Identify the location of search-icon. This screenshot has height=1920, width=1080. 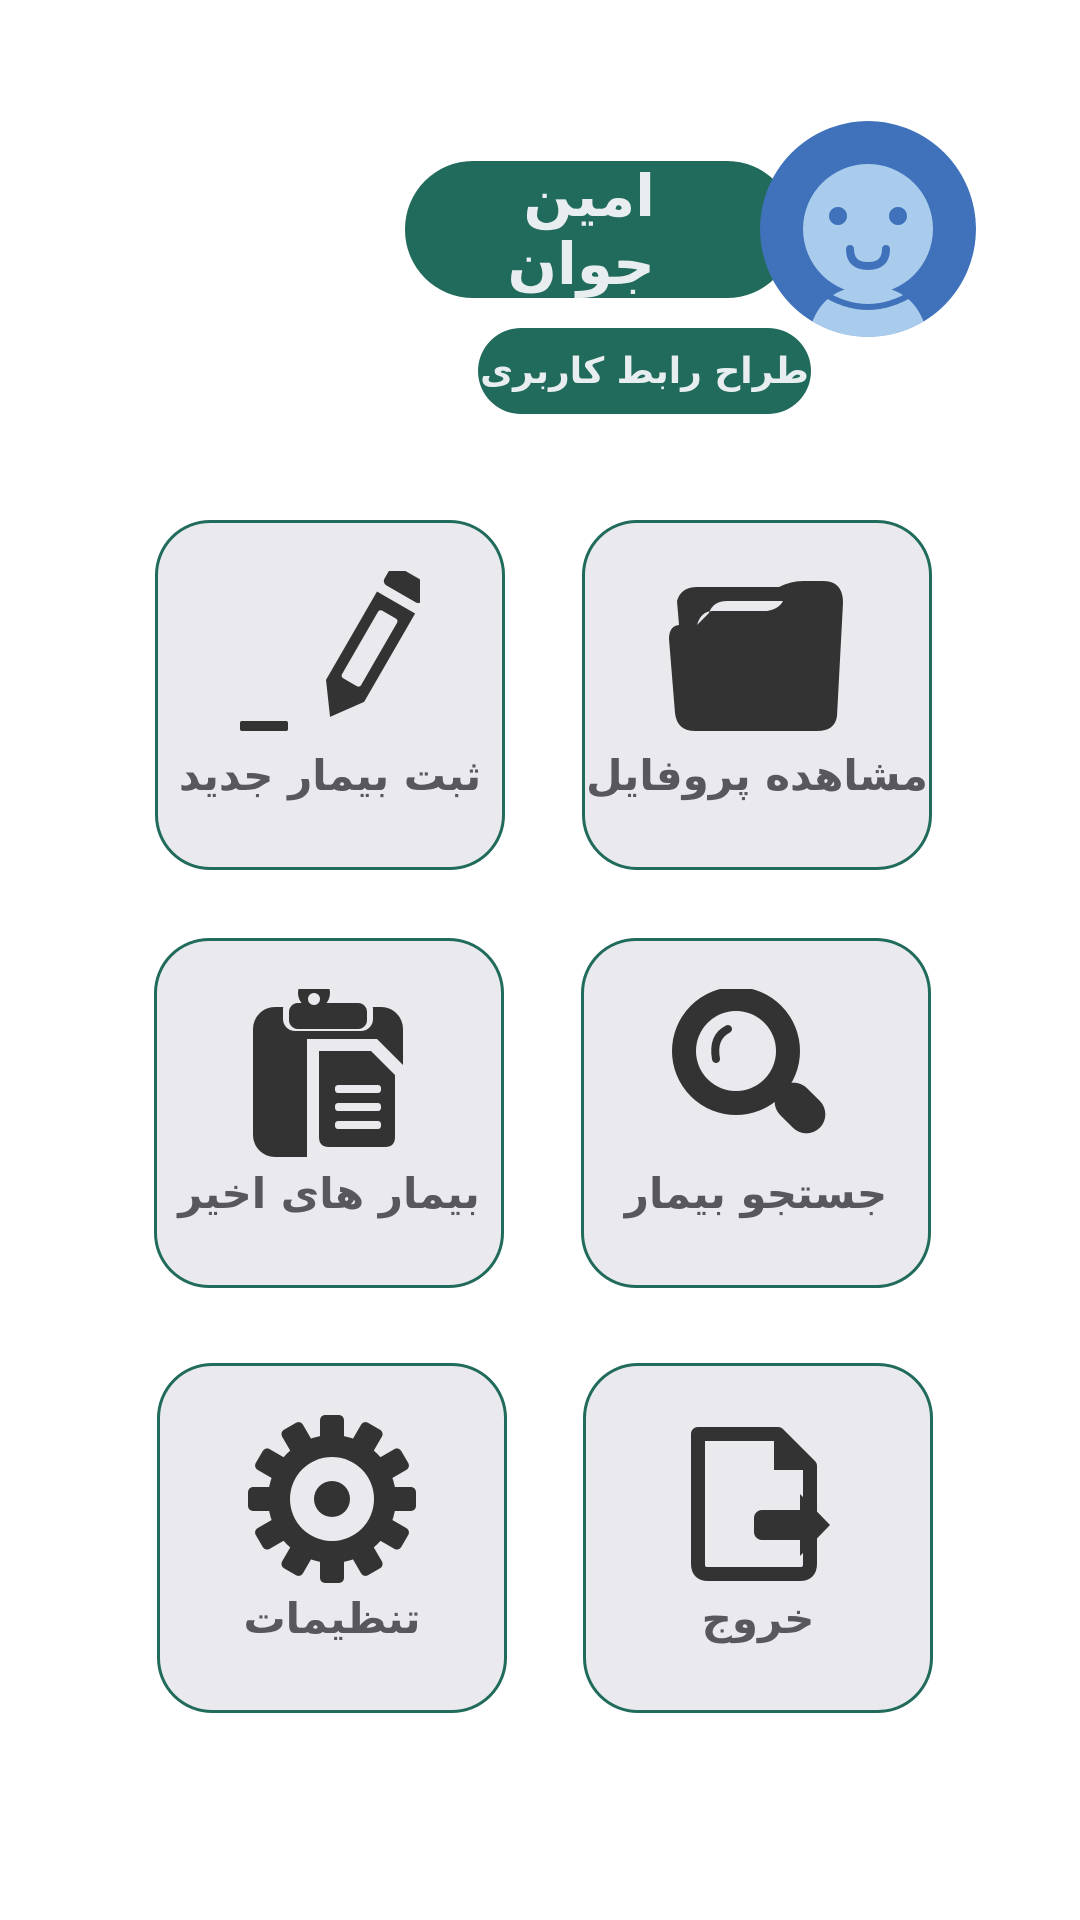
(756, 1074).